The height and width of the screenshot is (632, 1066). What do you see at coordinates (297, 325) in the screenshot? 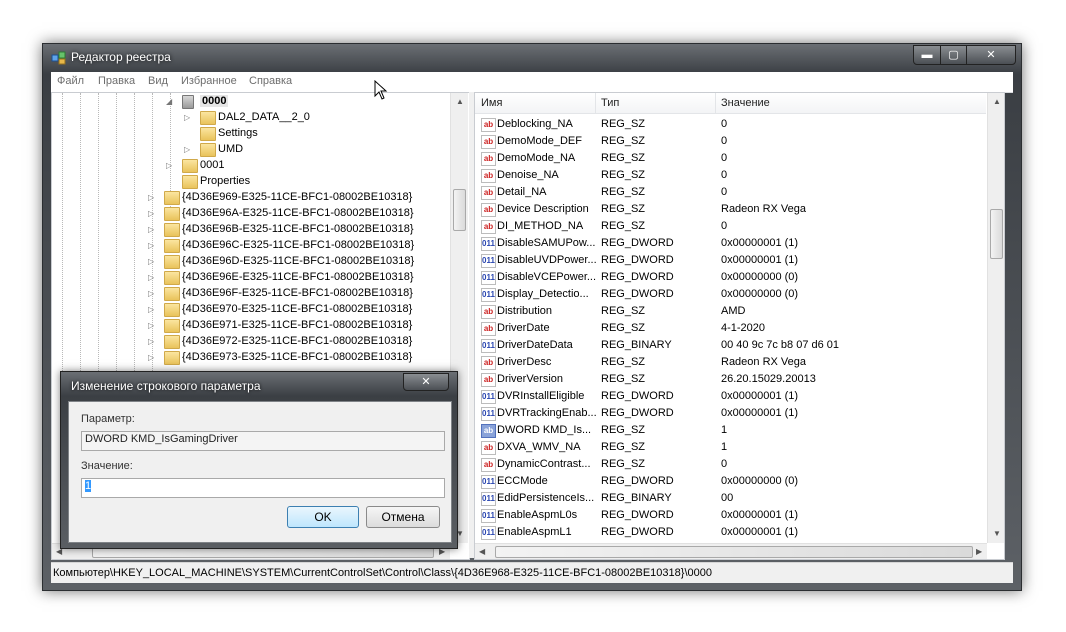
I see `tree-item-label: {4D36E971-E325-11CE-BFC1-08002BE10318}` at bounding box center [297, 325].